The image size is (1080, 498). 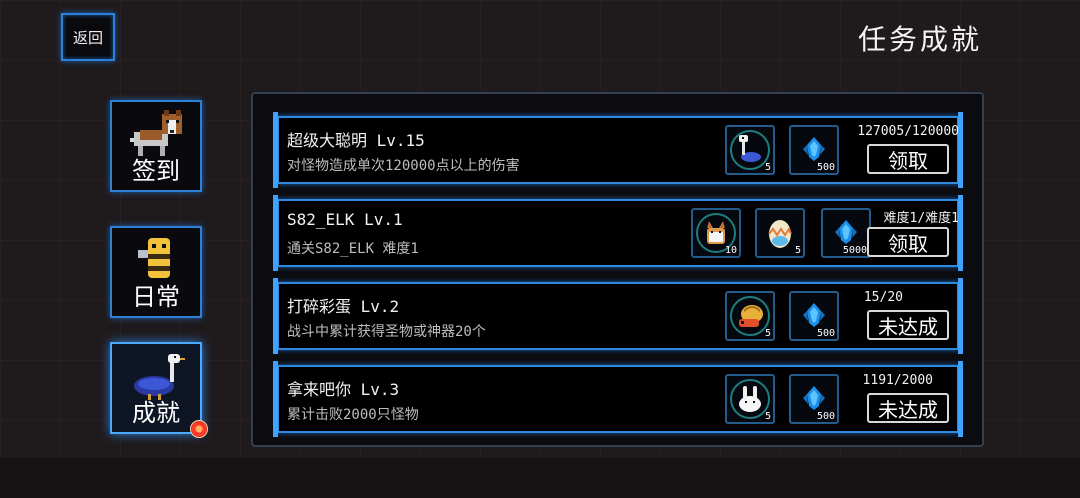 What do you see at coordinates (921, 218) in the screenshot?
I see `progress-text: 难度1/难度1` at bounding box center [921, 218].